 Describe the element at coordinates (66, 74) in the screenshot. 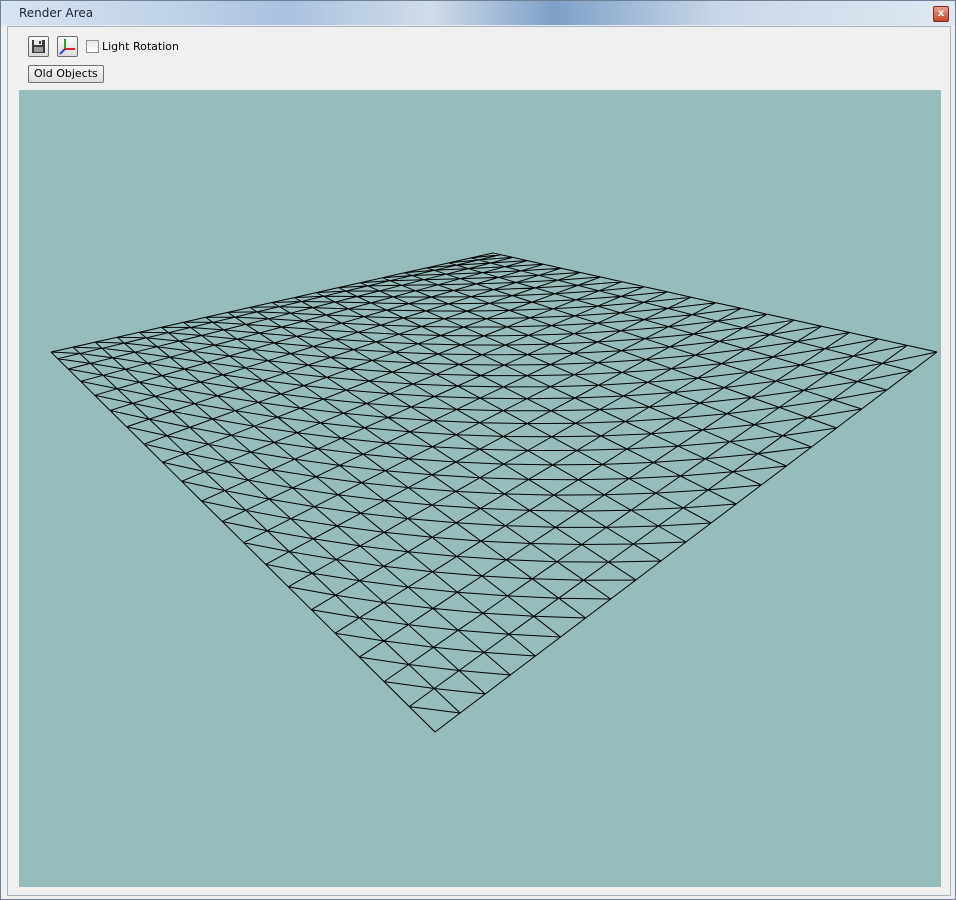

I see `old-objects-button: Old Objects` at that location.